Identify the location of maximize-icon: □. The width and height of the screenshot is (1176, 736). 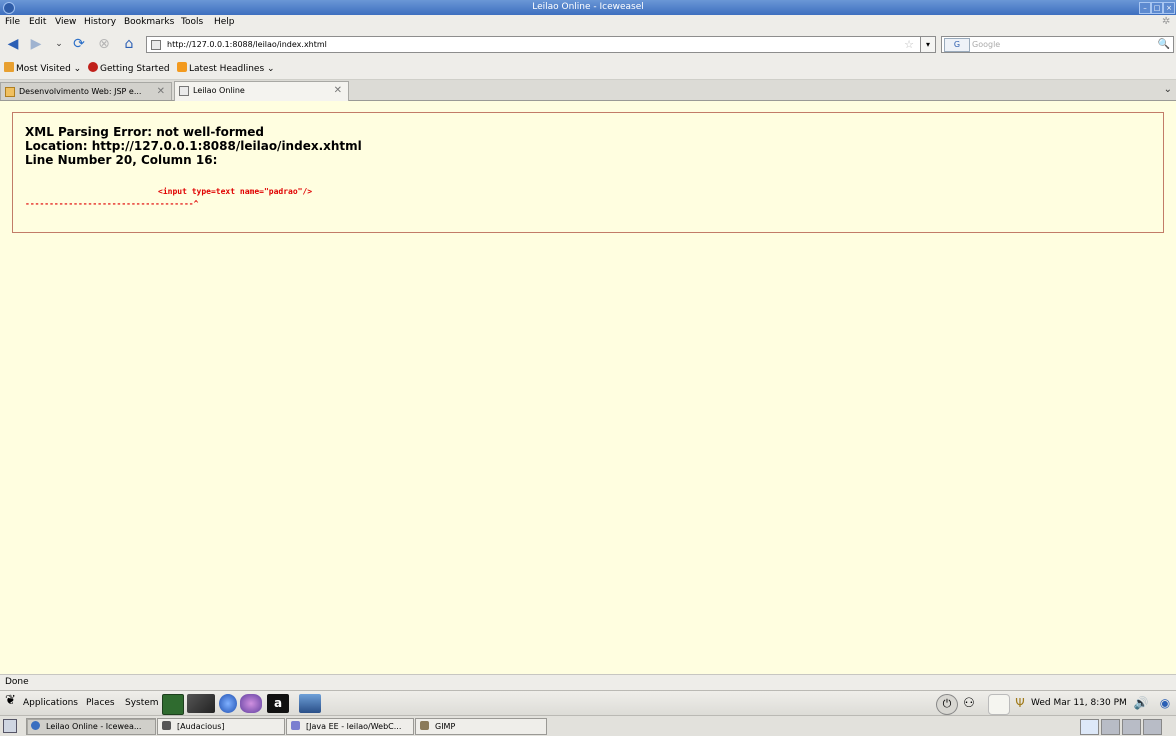
(1157, 8).